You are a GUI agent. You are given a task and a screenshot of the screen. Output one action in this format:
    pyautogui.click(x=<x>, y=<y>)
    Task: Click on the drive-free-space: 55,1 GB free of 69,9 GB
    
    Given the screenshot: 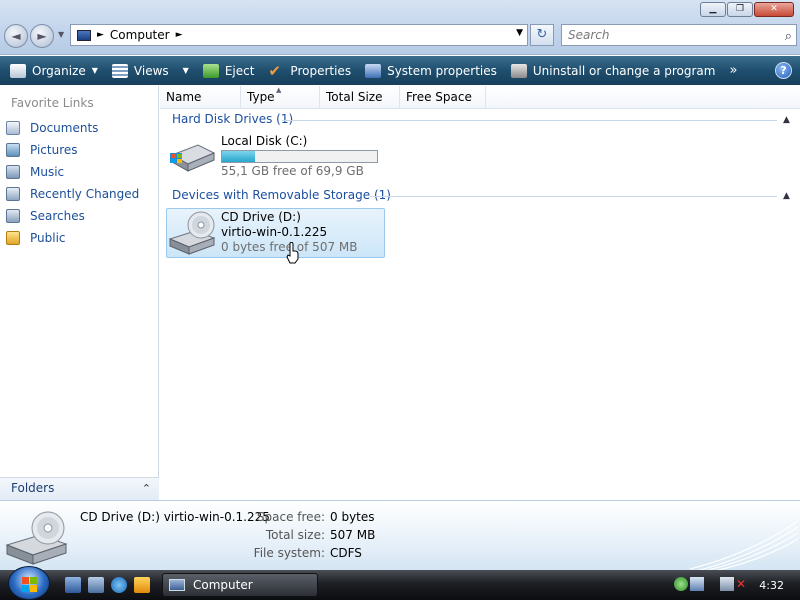 What is the action you would take?
    pyautogui.click(x=292, y=171)
    